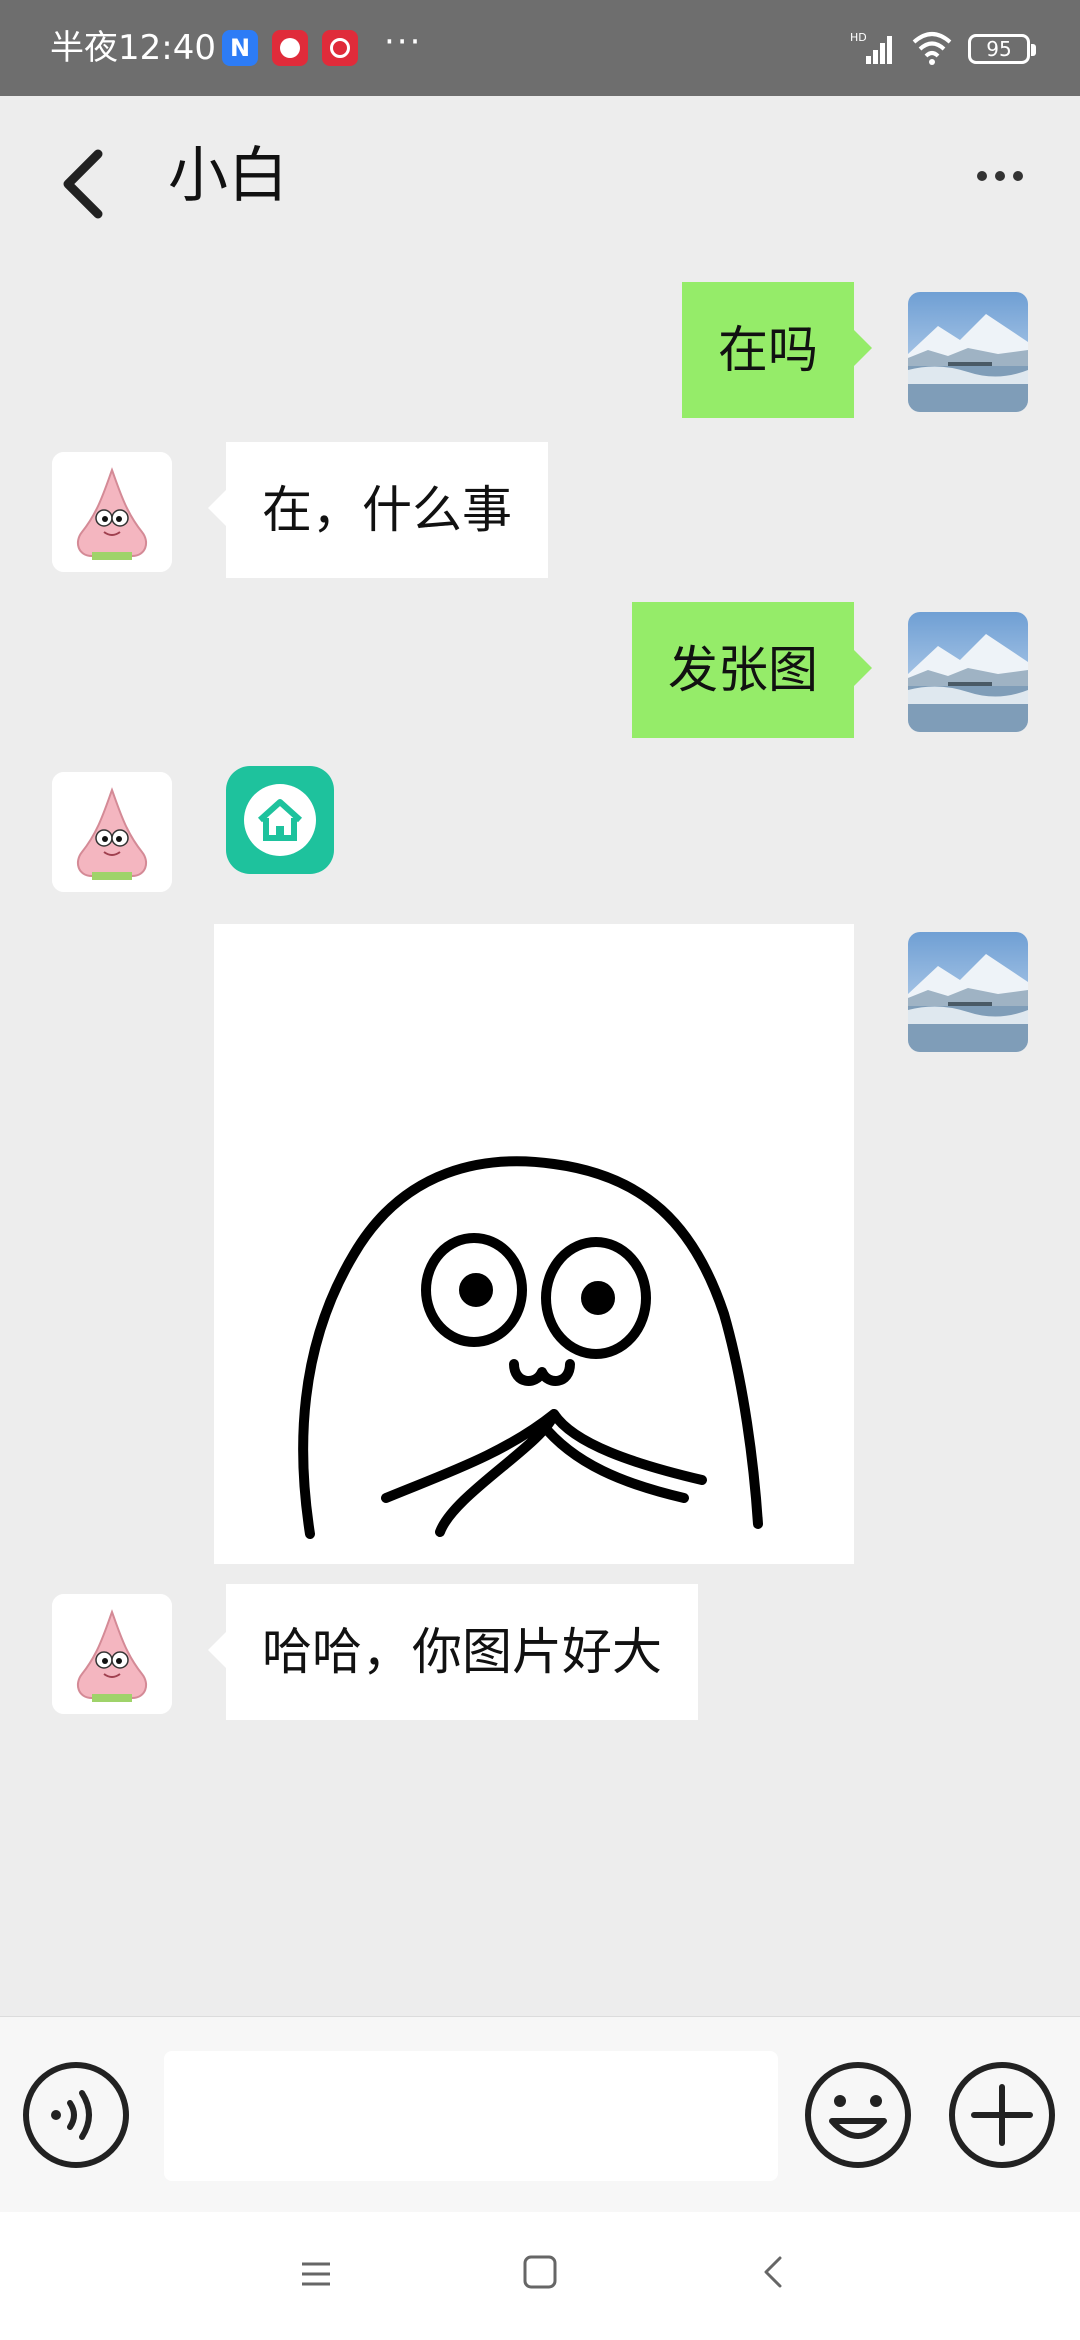 This screenshot has width=1080, height=2340. I want to click on signal-icon: HD, so click(871, 47).